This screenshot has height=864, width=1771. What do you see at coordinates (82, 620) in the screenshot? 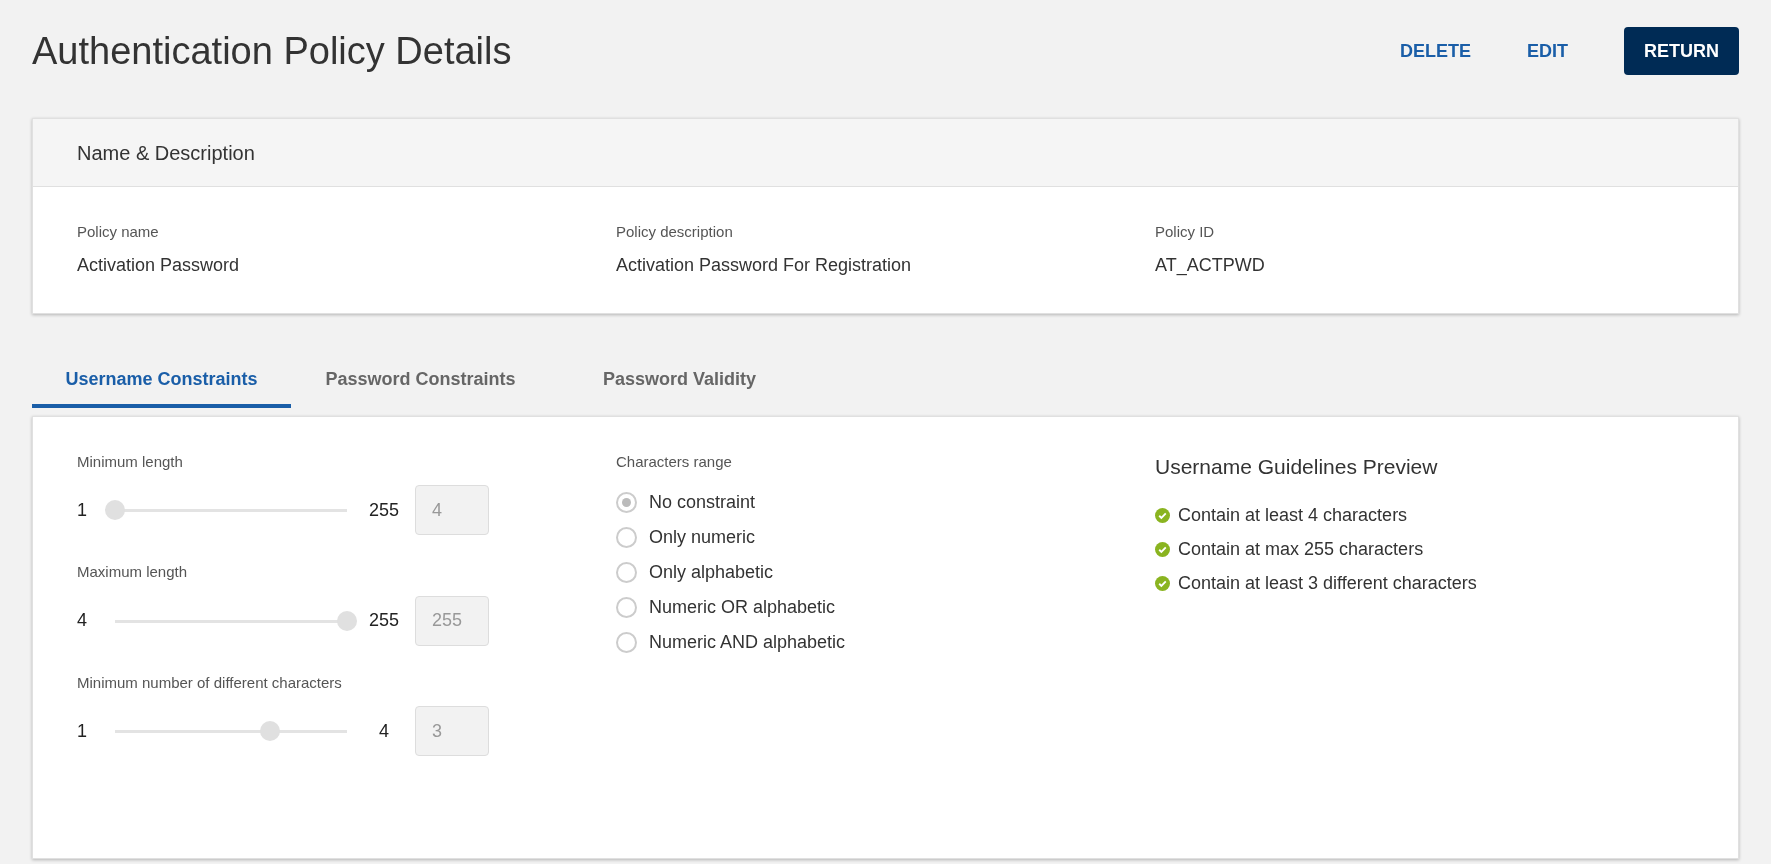
I see `slider-min: 4` at bounding box center [82, 620].